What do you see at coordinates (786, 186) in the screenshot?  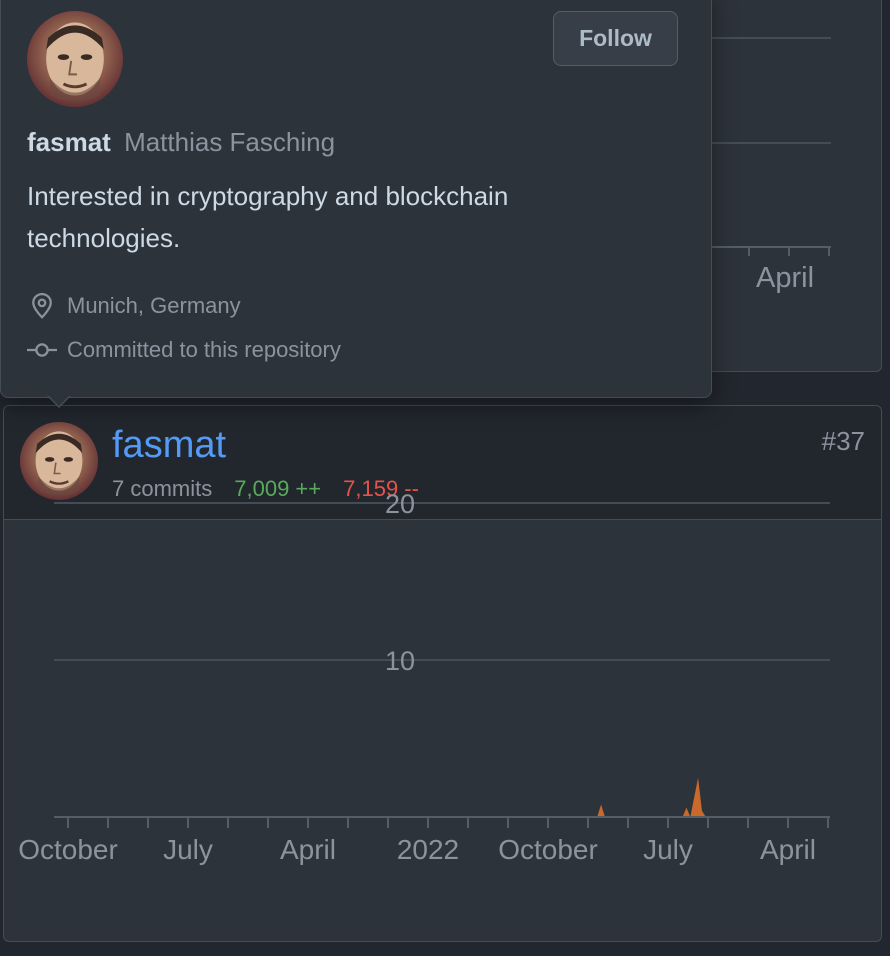 I see `background-contributor-card` at bounding box center [786, 186].